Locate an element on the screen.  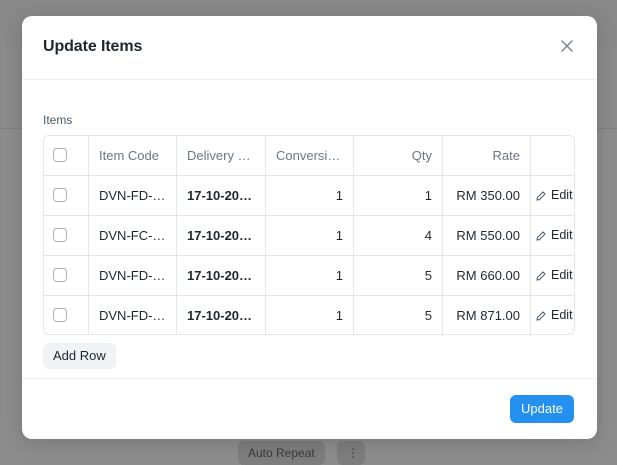
column-header-qty: Qty is located at coordinates (398, 155).